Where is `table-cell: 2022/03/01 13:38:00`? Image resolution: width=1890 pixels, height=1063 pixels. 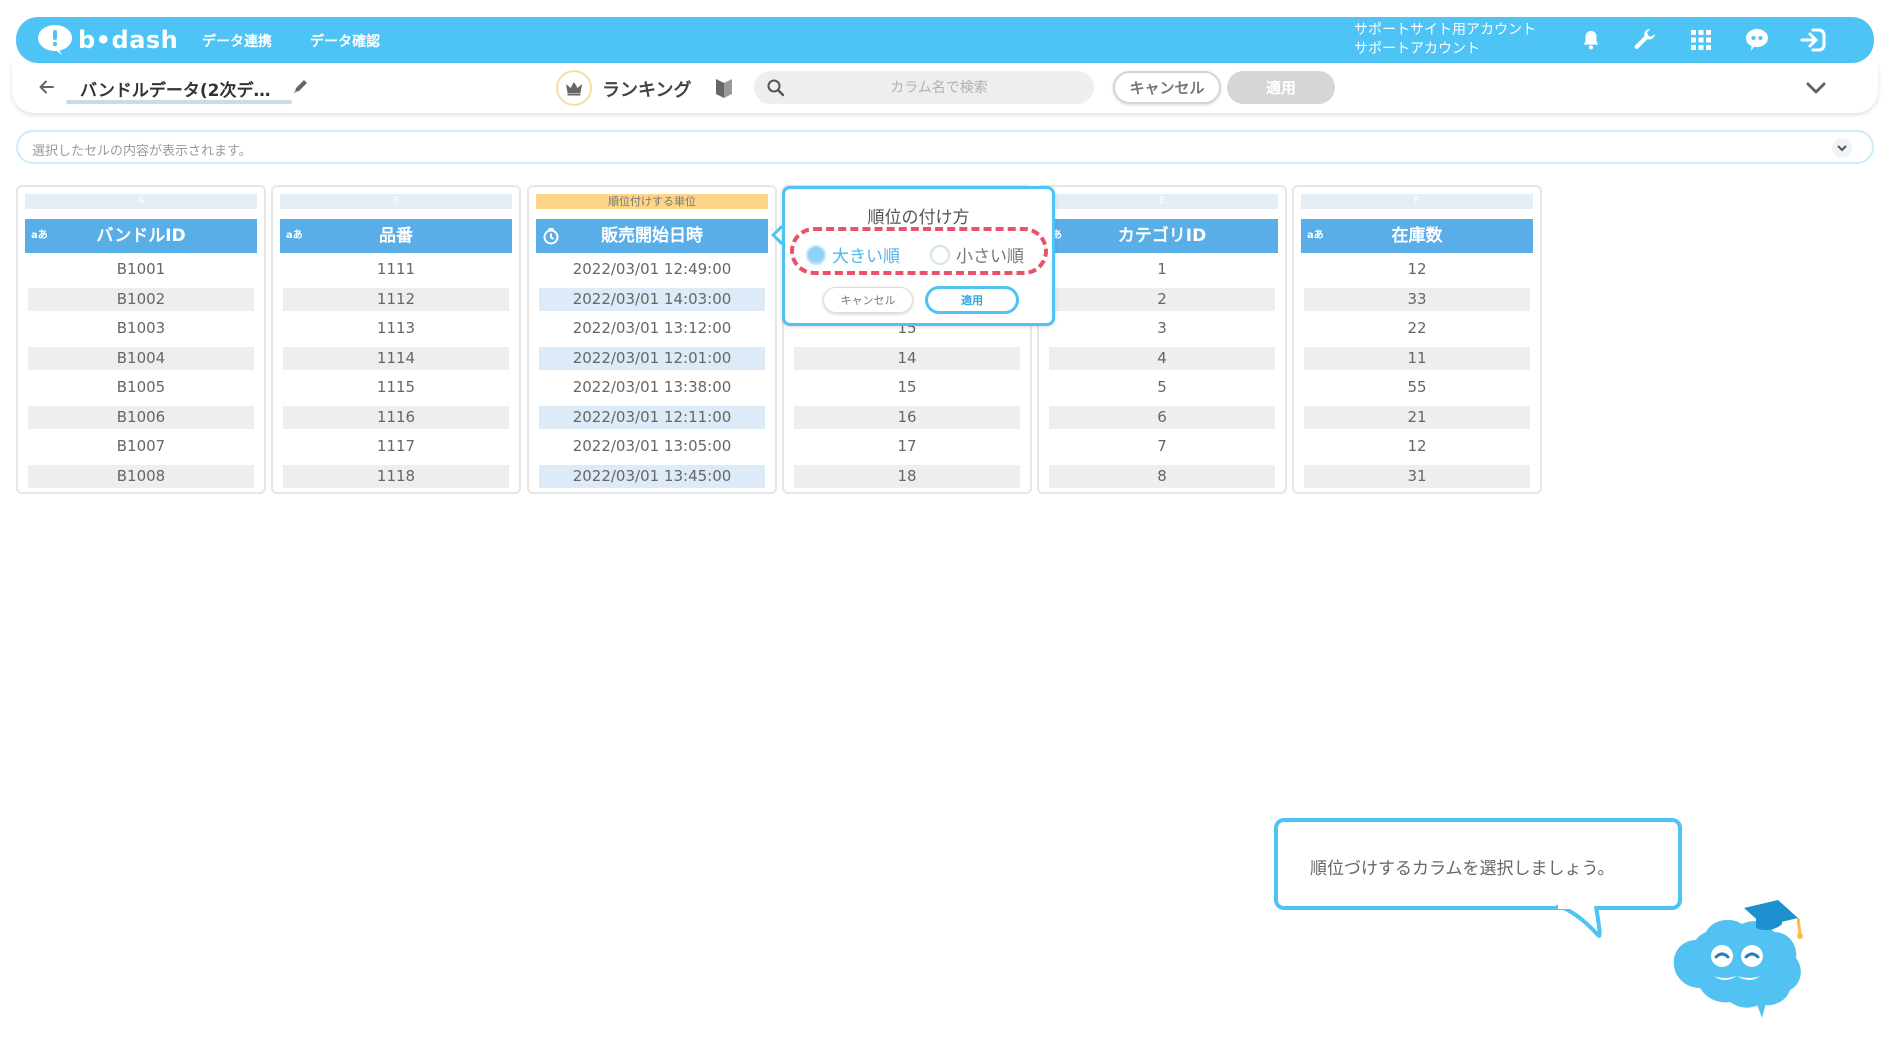 table-cell: 2022/03/01 13:38:00 is located at coordinates (652, 387).